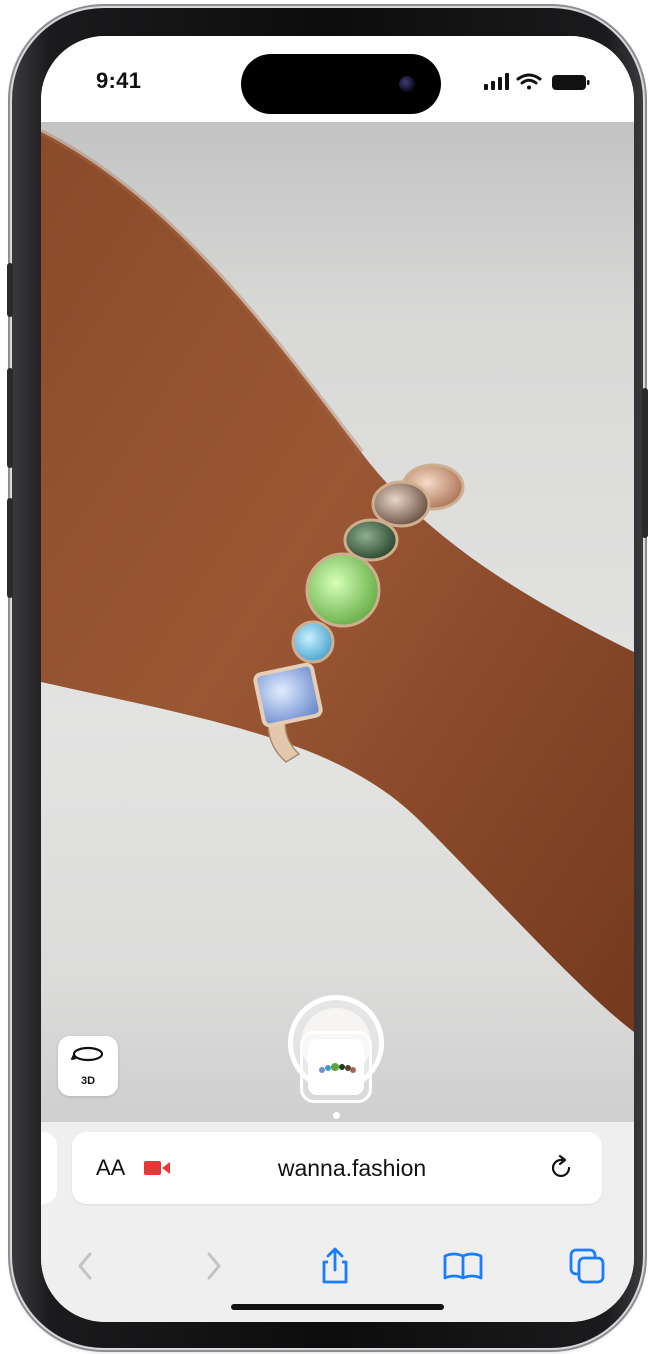 This screenshot has height=1354, width=657. Describe the element at coordinates (341, 84) in the screenshot. I see `dynamic-island` at that location.